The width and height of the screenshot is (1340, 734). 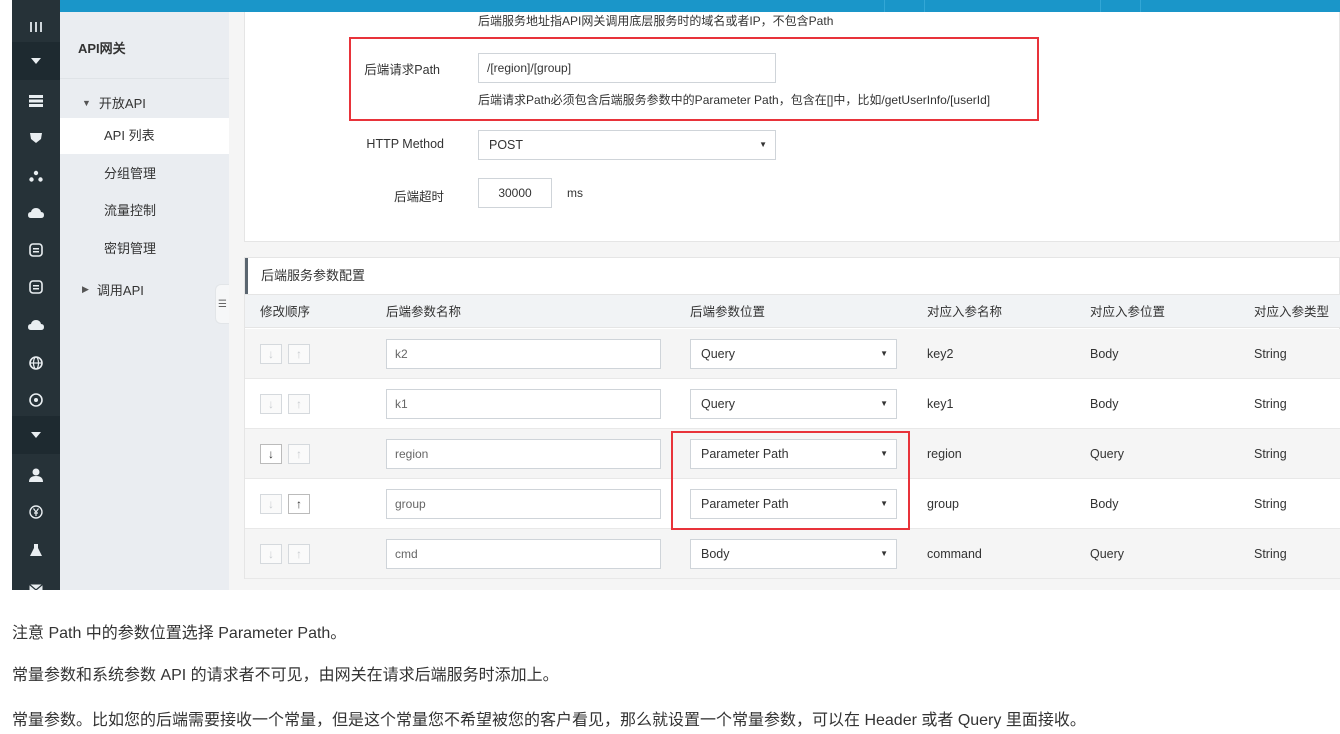 What do you see at coordinates (36, 176) in the screenshot?
I see `nodes-icon` at bounding box center [36, 176].